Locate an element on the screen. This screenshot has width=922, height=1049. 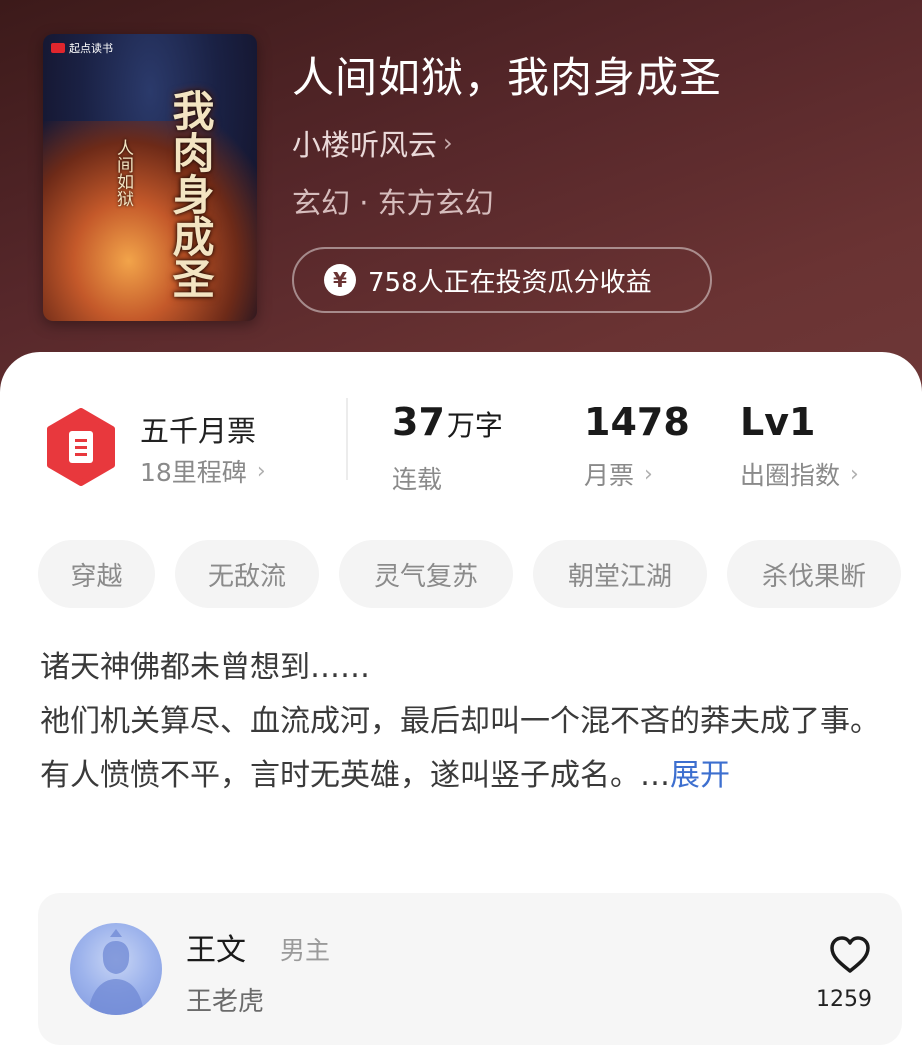
tag-chip: 无敌流 is located at coordinates (247, 574).